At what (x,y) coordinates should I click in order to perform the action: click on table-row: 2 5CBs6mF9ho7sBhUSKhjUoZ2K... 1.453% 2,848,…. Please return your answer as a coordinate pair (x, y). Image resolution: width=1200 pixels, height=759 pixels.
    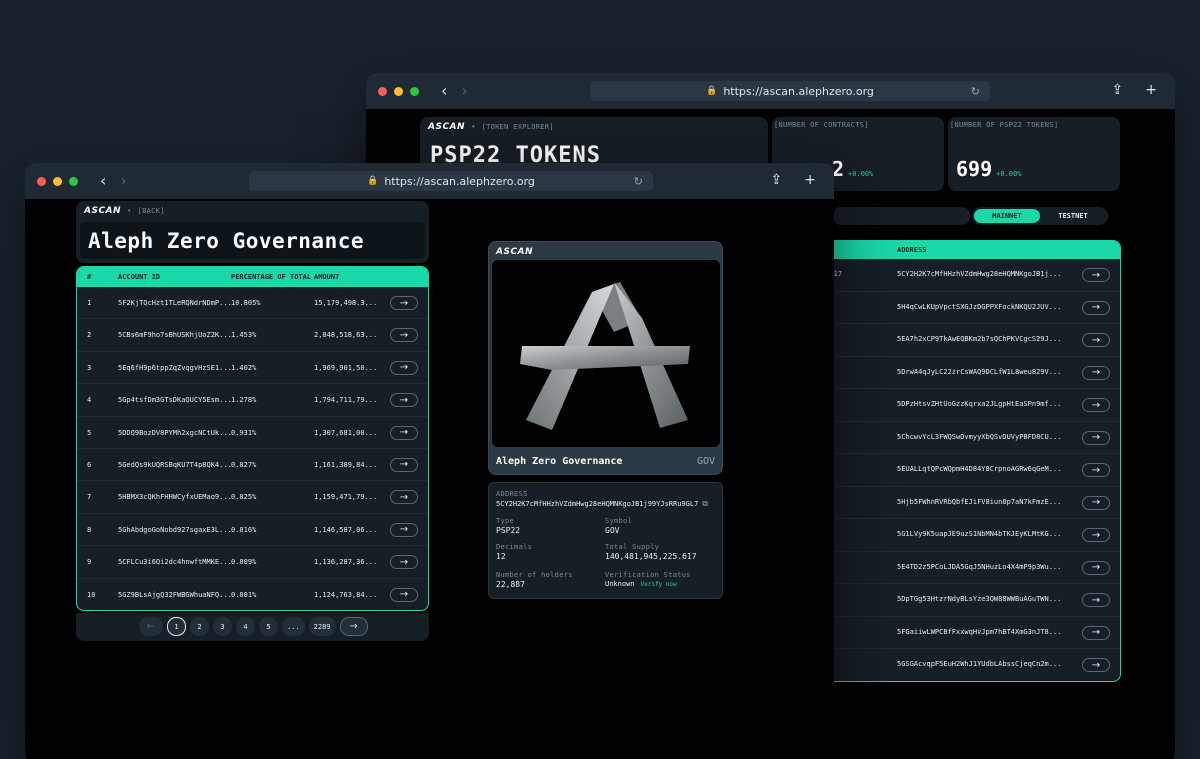
    Looking at the image, I should click on (252, 335).